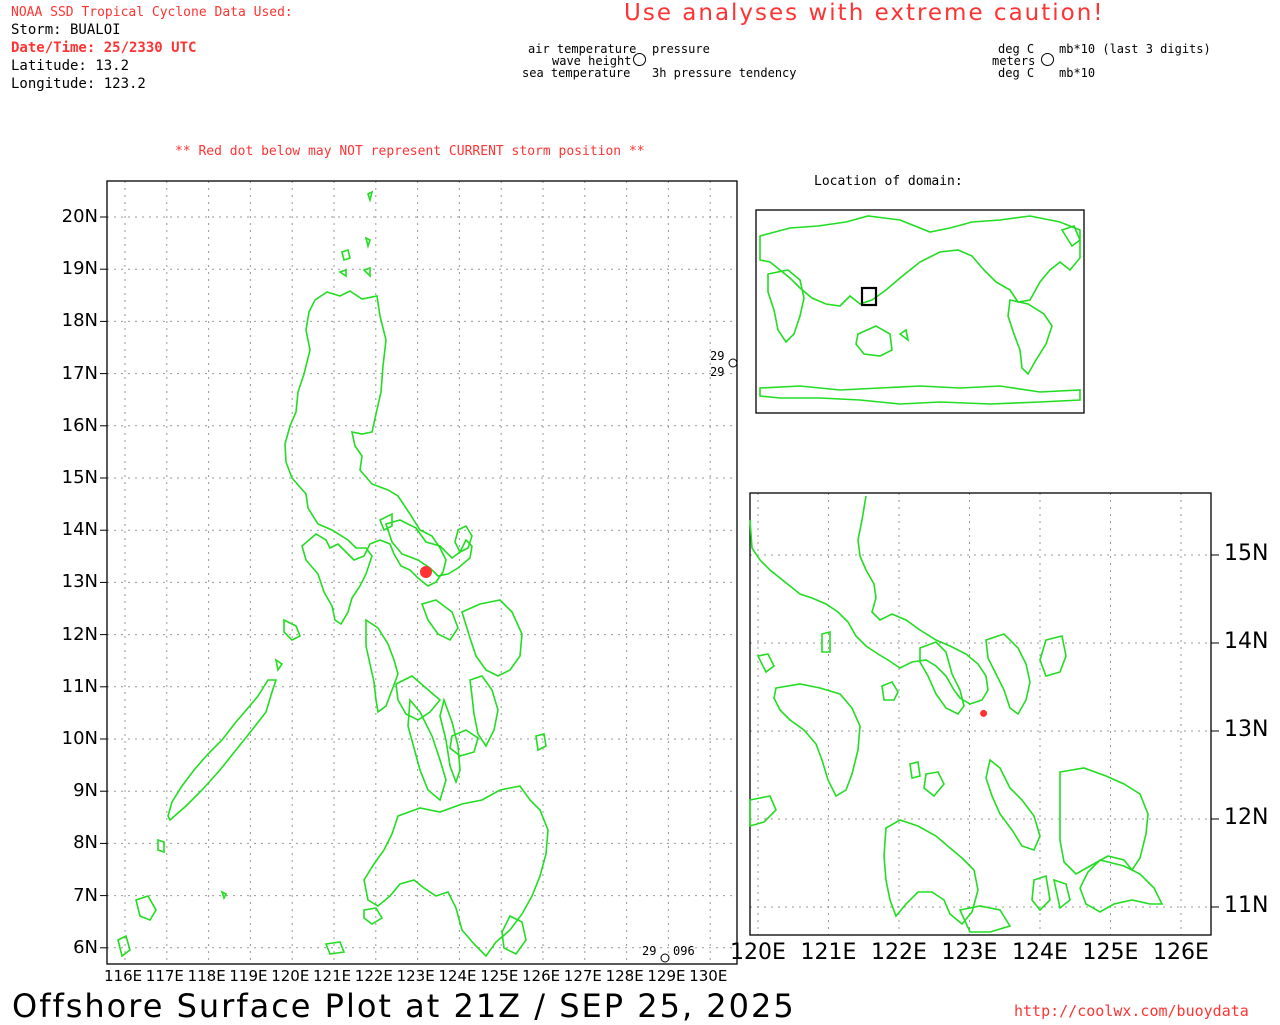 The width and height of the screenshot is (1280, 1025). What do you see at coordinates (457, 976) in the screenshot?
I see `longitude-label: 124E` at bounding box center [457, 976].